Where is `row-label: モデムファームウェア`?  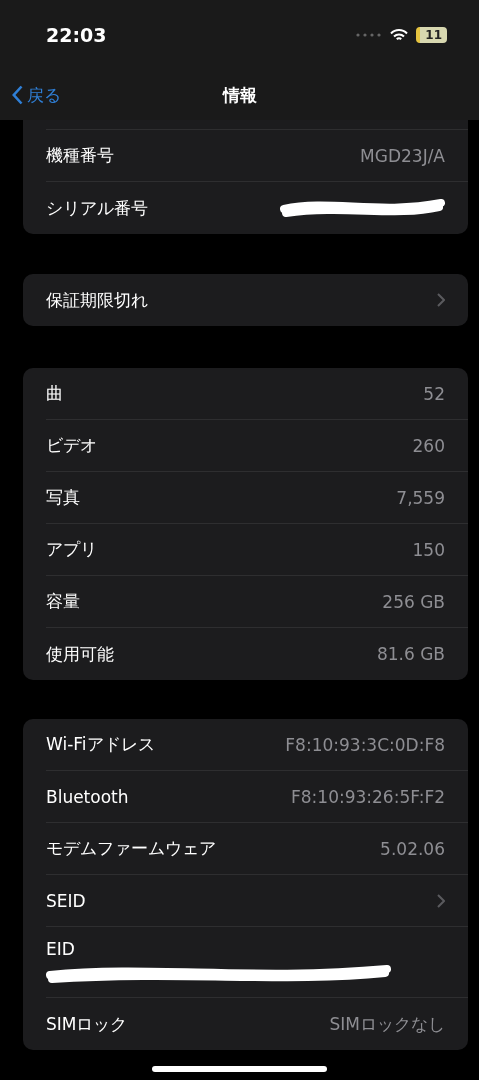
row-label: モデムファームウェア is located at coordinates (131, 848).